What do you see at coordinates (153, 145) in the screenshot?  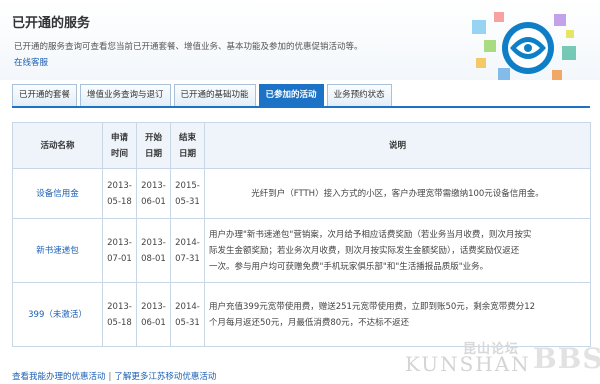 I see `header-start-date: 开始 日期` at bounding box center [153, 145].